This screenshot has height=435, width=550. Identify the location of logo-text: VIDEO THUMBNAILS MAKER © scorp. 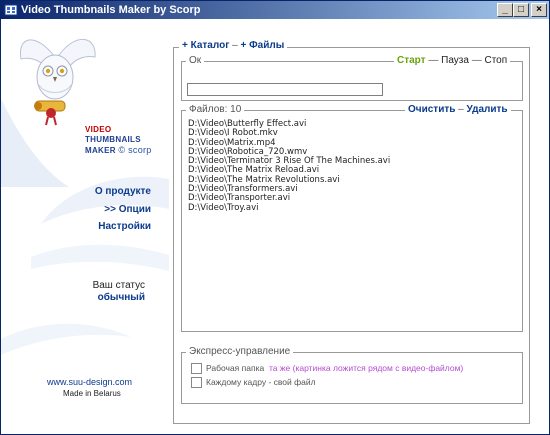
(118, 140).